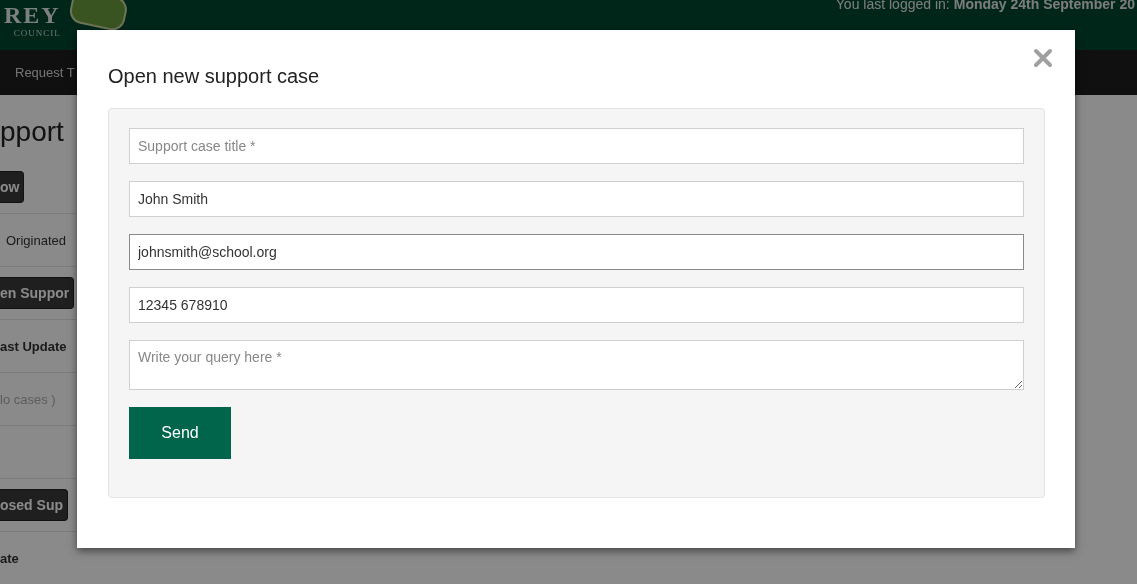 The height and width of the screenshot is (584, 1137). I want to click on input-field: Support case title *, so click(576, 146).